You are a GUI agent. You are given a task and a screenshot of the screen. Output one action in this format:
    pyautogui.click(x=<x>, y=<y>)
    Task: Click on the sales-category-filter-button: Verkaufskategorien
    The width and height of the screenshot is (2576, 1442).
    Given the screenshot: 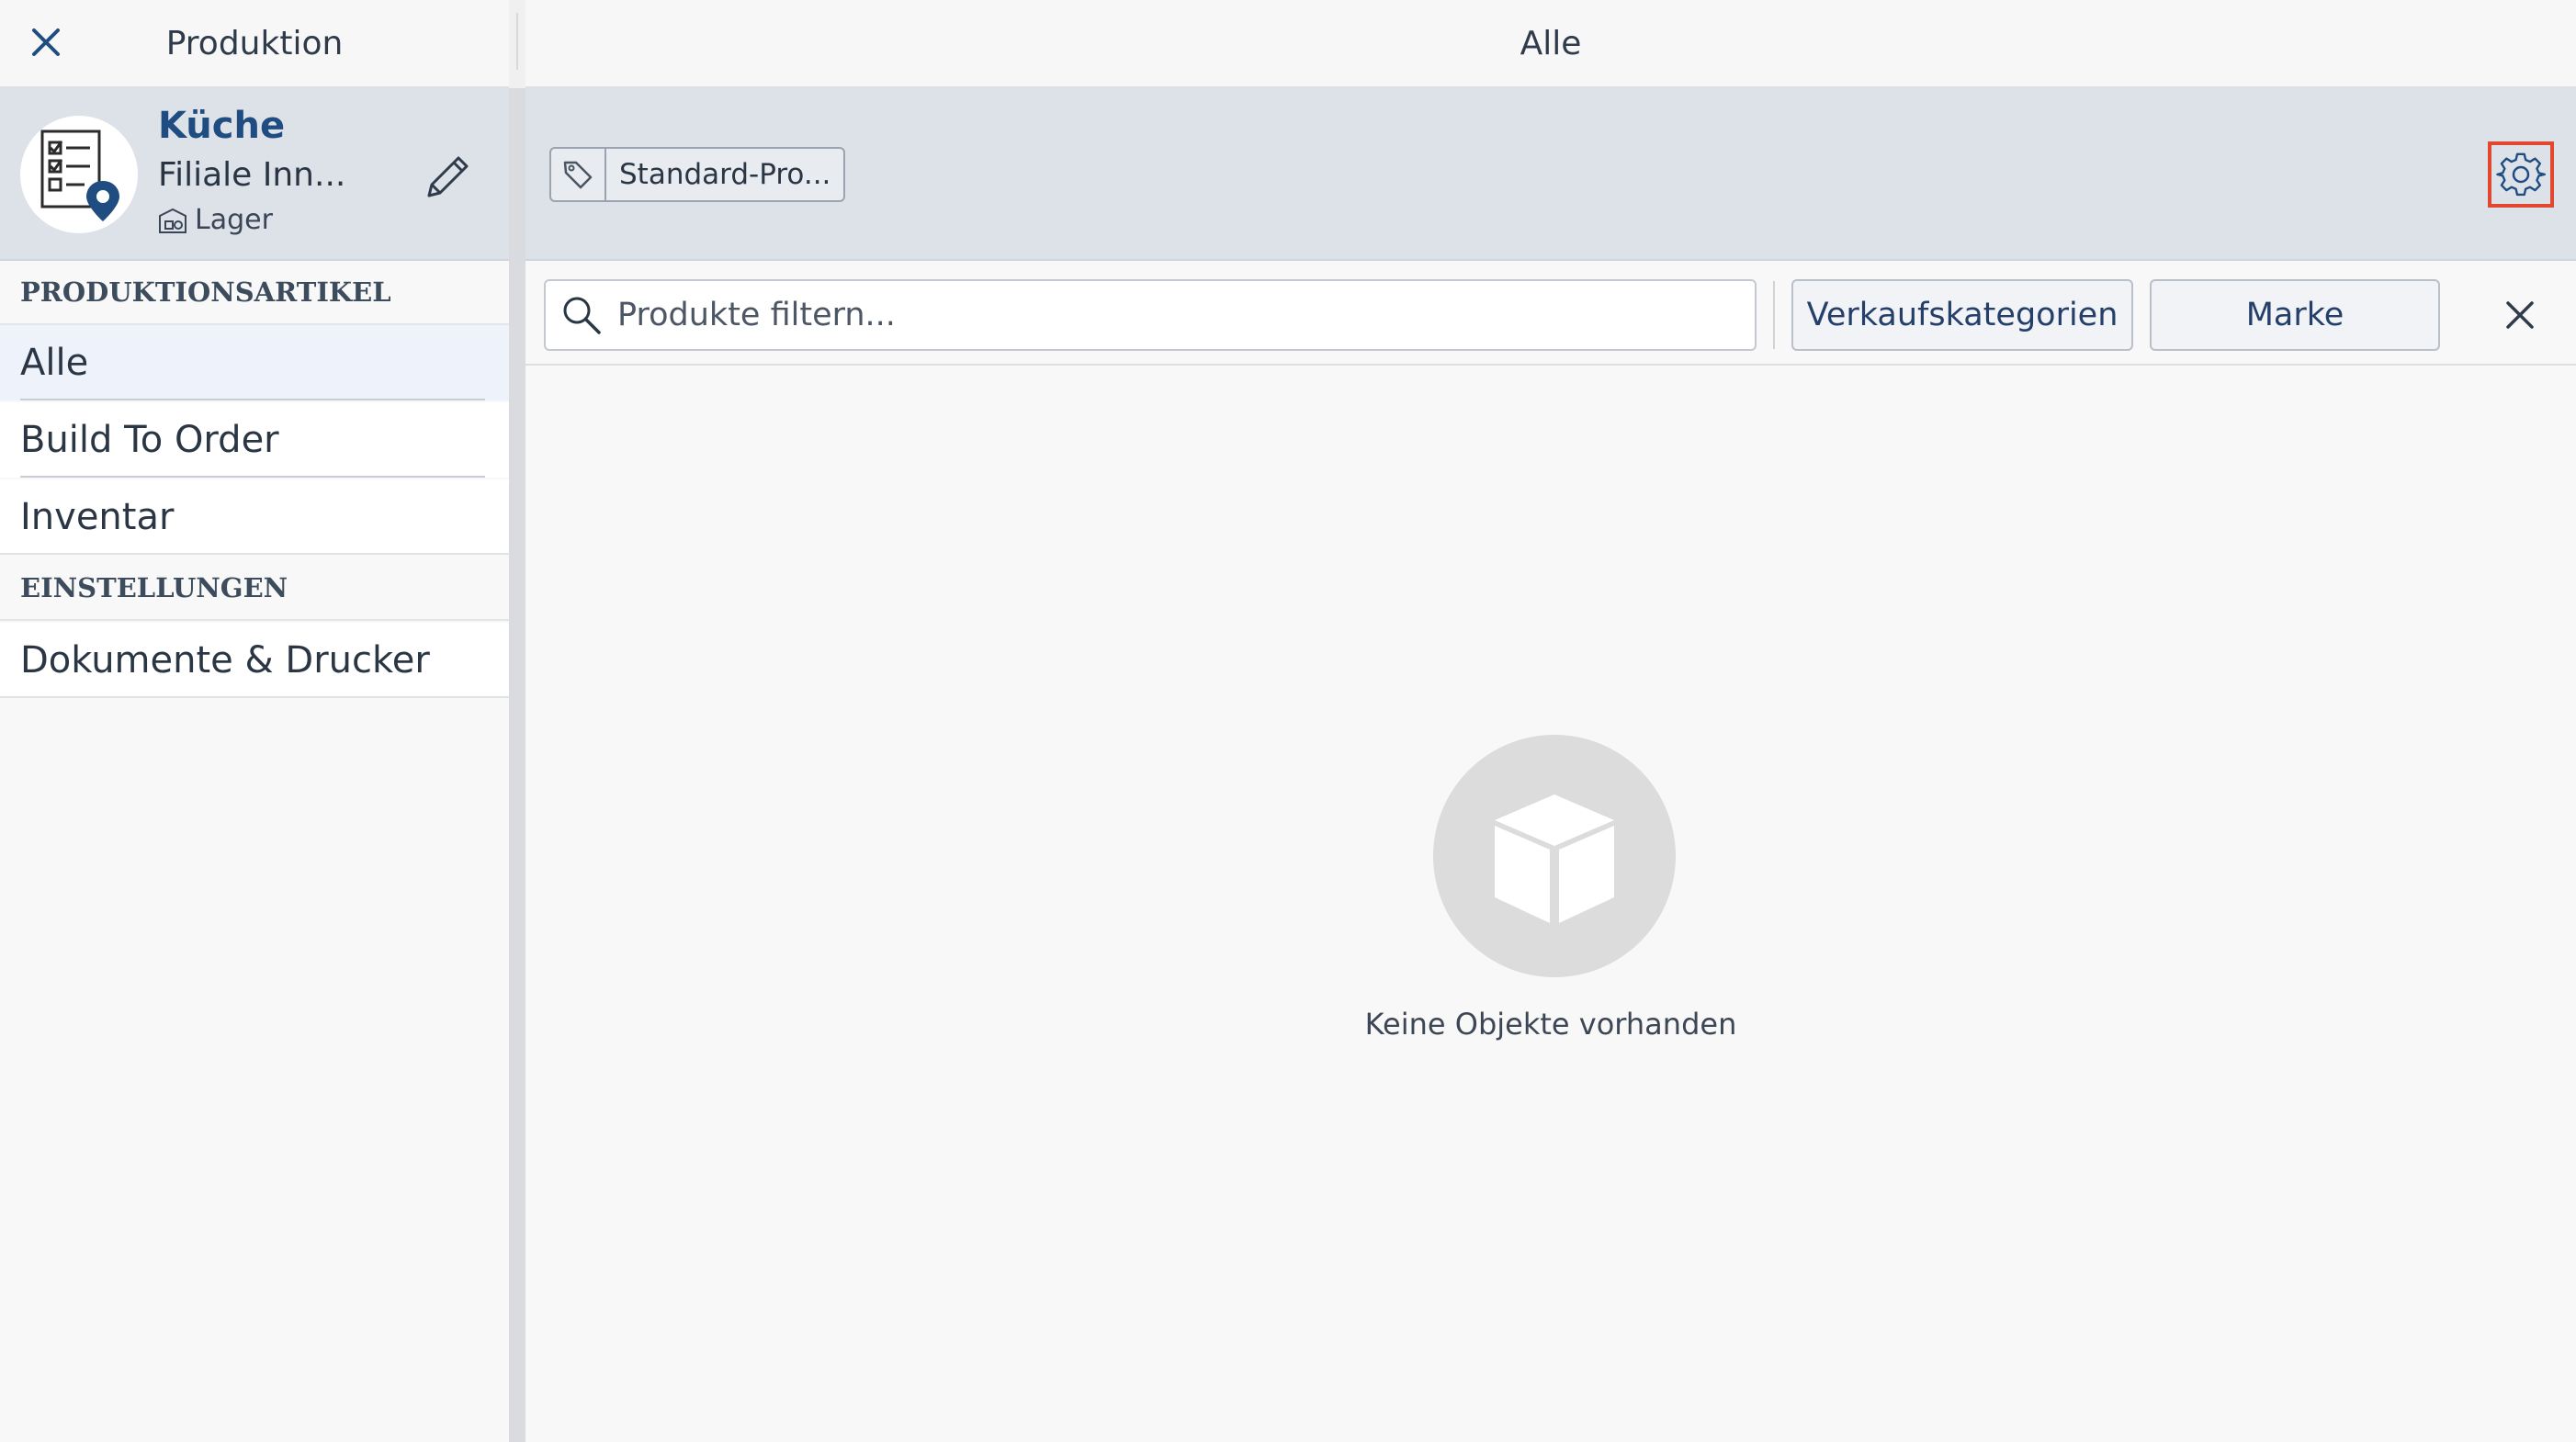 What is the action you would take?
    pyautogui.click(x=1962, y=315)
    